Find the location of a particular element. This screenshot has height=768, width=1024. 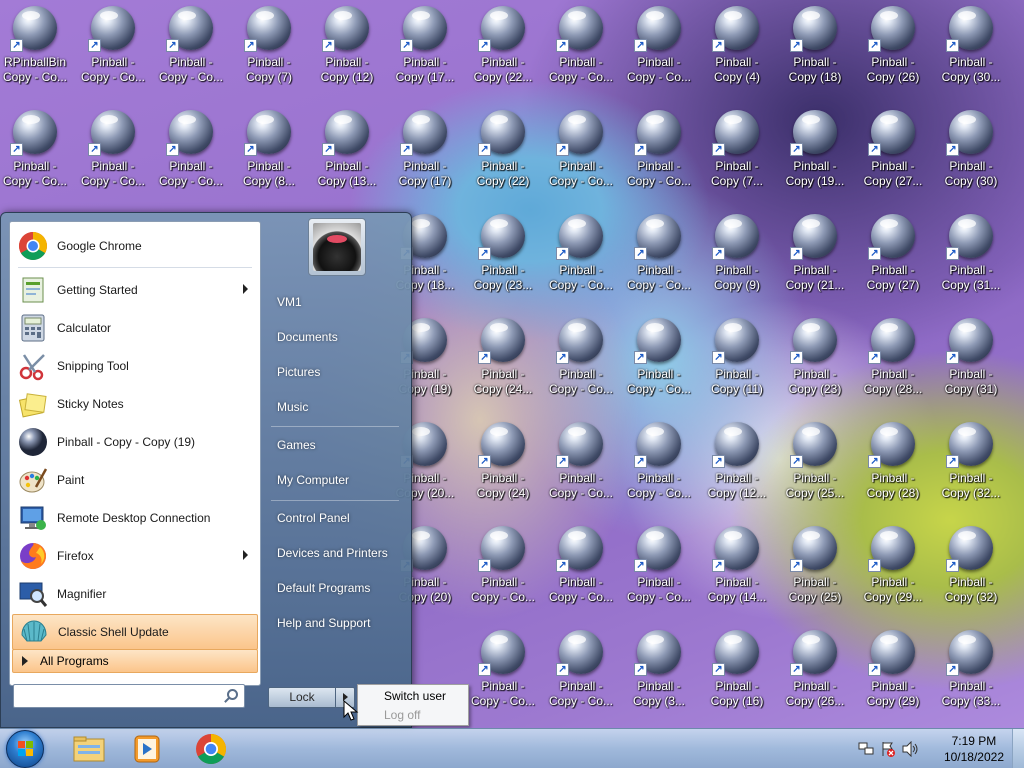

program-pinball: Pinball - Copy - Copy (19) is located at coordinates (135, 442).